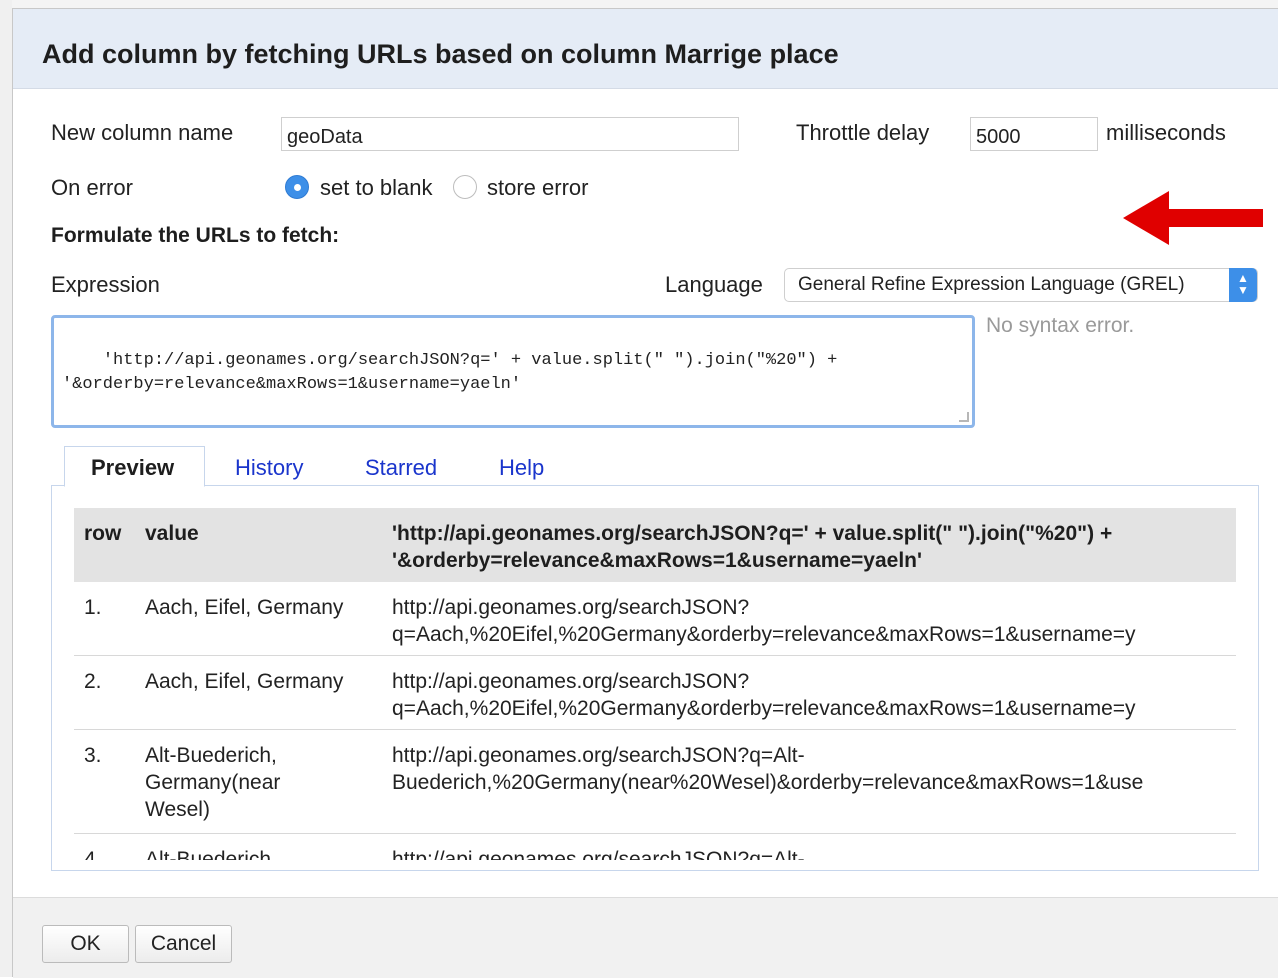  Describe the element at coordinates (1193, 218) in the screenshot. I see `left-arrow-icon` at that location.